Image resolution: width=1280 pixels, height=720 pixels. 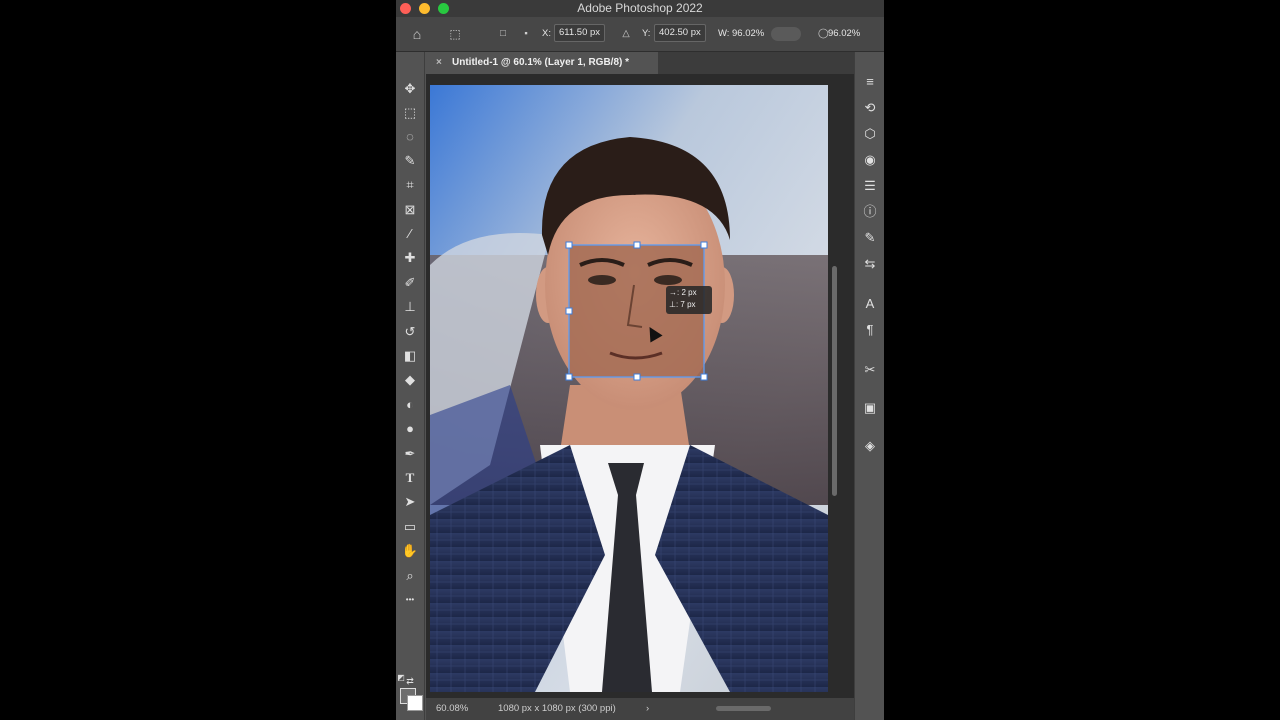 What do you see at coordinates (626, 34) in the screenshot?
I see `relative-position-icon: △` at bounding box center [626, 34].